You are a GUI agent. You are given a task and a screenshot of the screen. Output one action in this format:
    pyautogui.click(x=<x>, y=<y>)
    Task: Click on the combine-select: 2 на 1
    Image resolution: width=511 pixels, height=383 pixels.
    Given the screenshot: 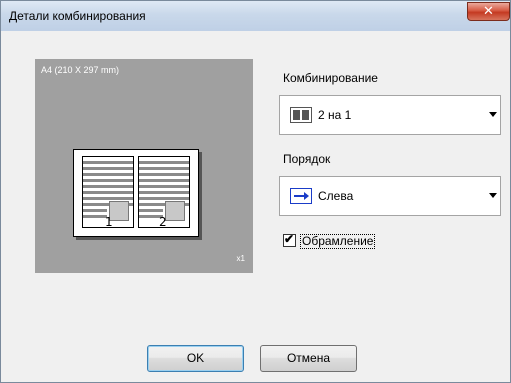 What is the action you would take?
    pyautogui.click(x=390, y=115)
    